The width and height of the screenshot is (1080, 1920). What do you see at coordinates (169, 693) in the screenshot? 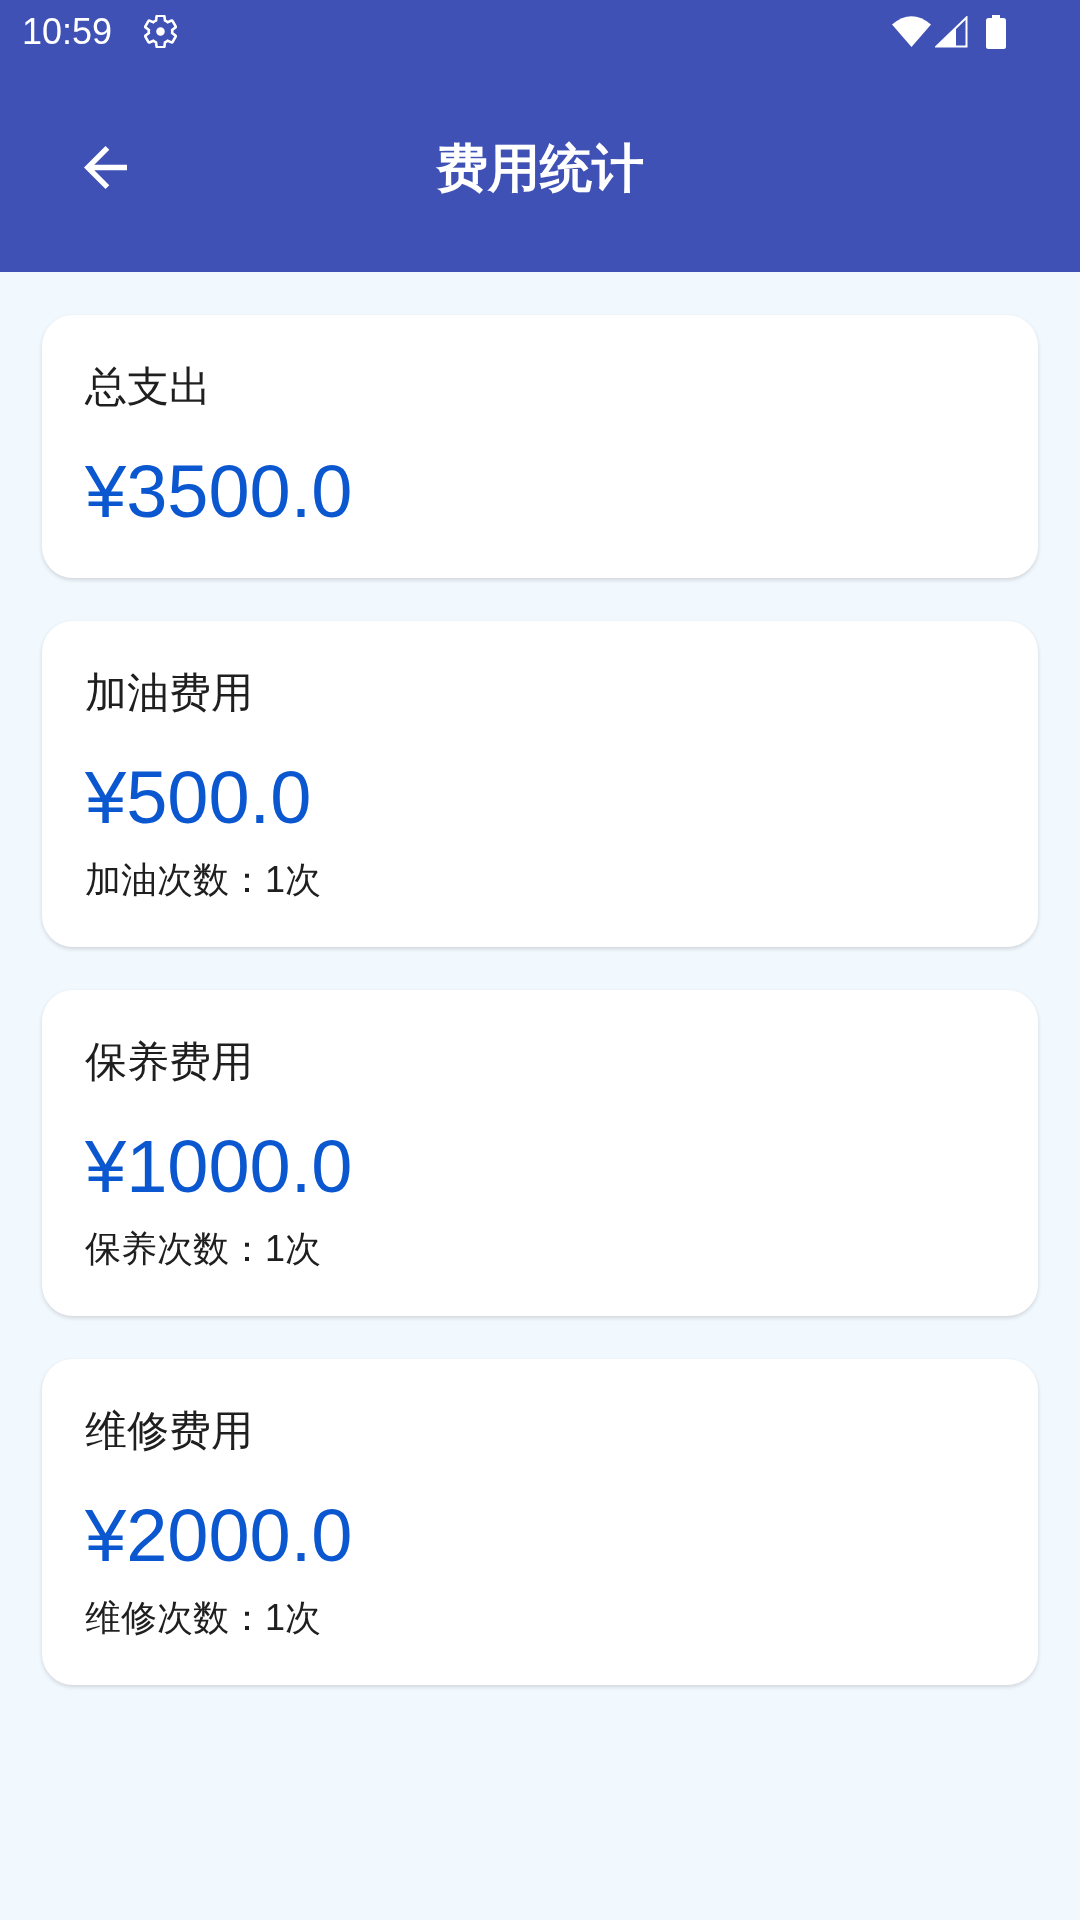
I see `card-title: 加油费用` at bounding box center [169, 693].